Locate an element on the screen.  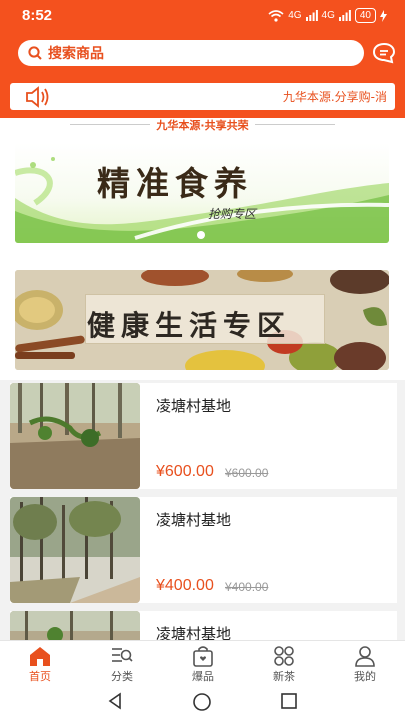
home-icon is located at coordinates (40, 656).